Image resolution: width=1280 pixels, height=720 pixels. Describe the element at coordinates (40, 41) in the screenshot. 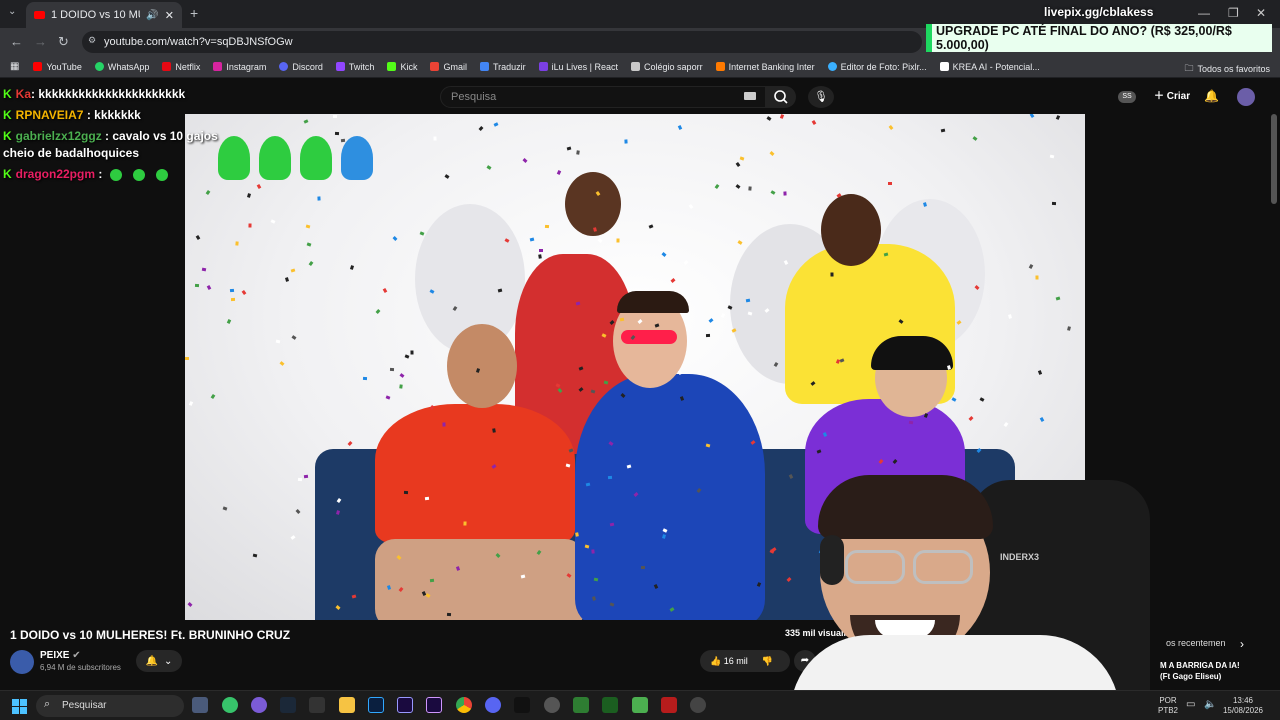

I see `forward-icon: →` at that location.